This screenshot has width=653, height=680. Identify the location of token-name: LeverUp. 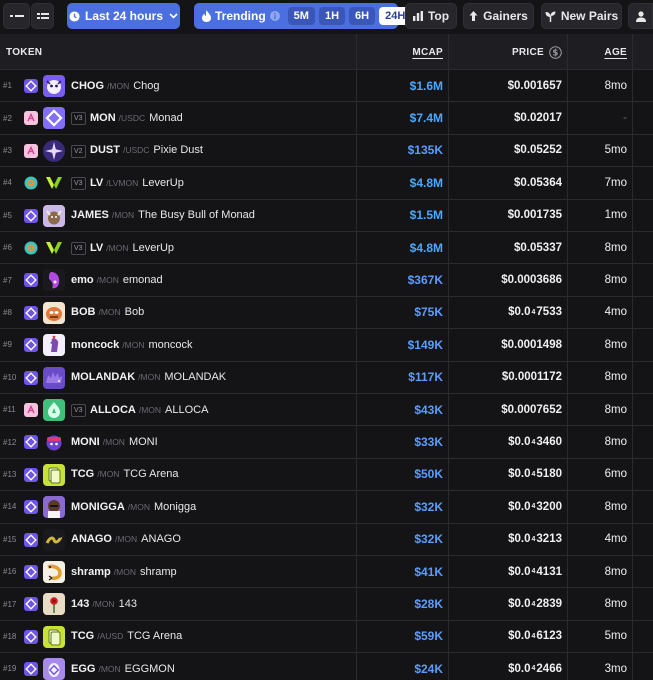
(163, 182).